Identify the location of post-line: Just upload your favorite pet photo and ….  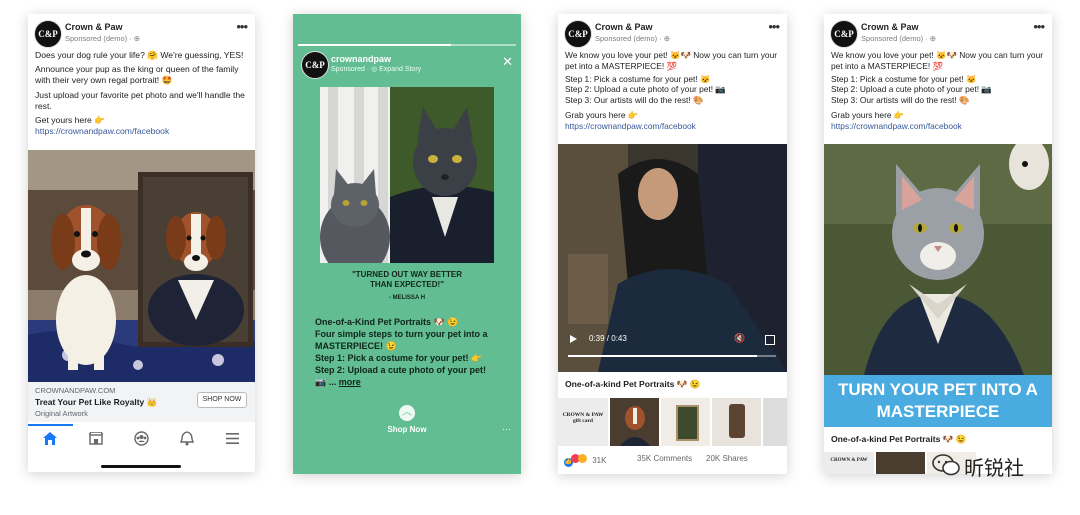
(140, 100).